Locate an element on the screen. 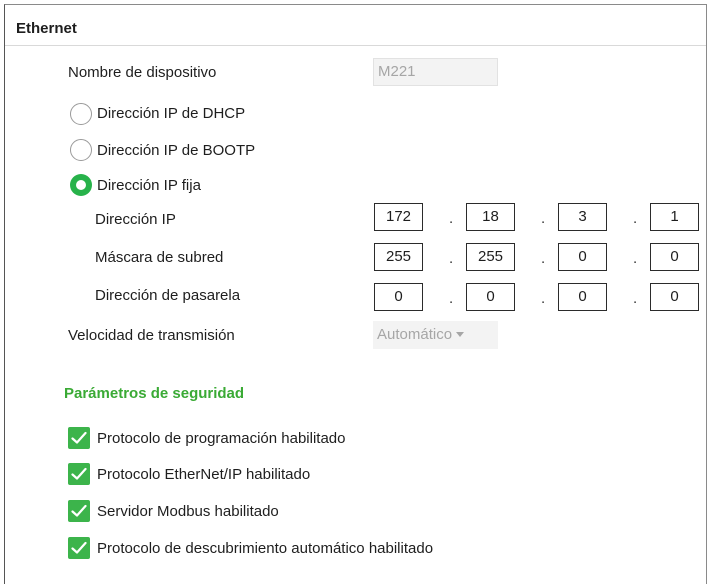 The image size is (708, 584). ip-octet-4: 1 is located at coordinates (674, 217).